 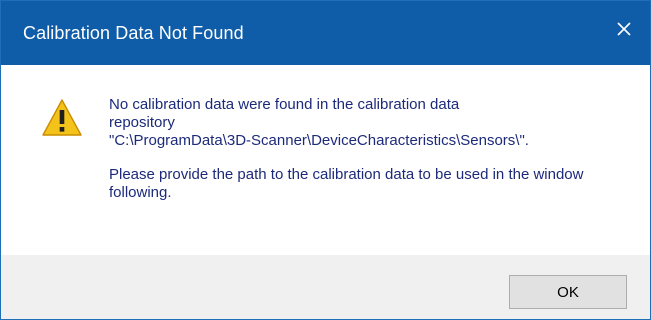 What do you see at coordinates (568, 292) in the screenshot?
I see `ok-button: OK` at bounding box center [568, 292].